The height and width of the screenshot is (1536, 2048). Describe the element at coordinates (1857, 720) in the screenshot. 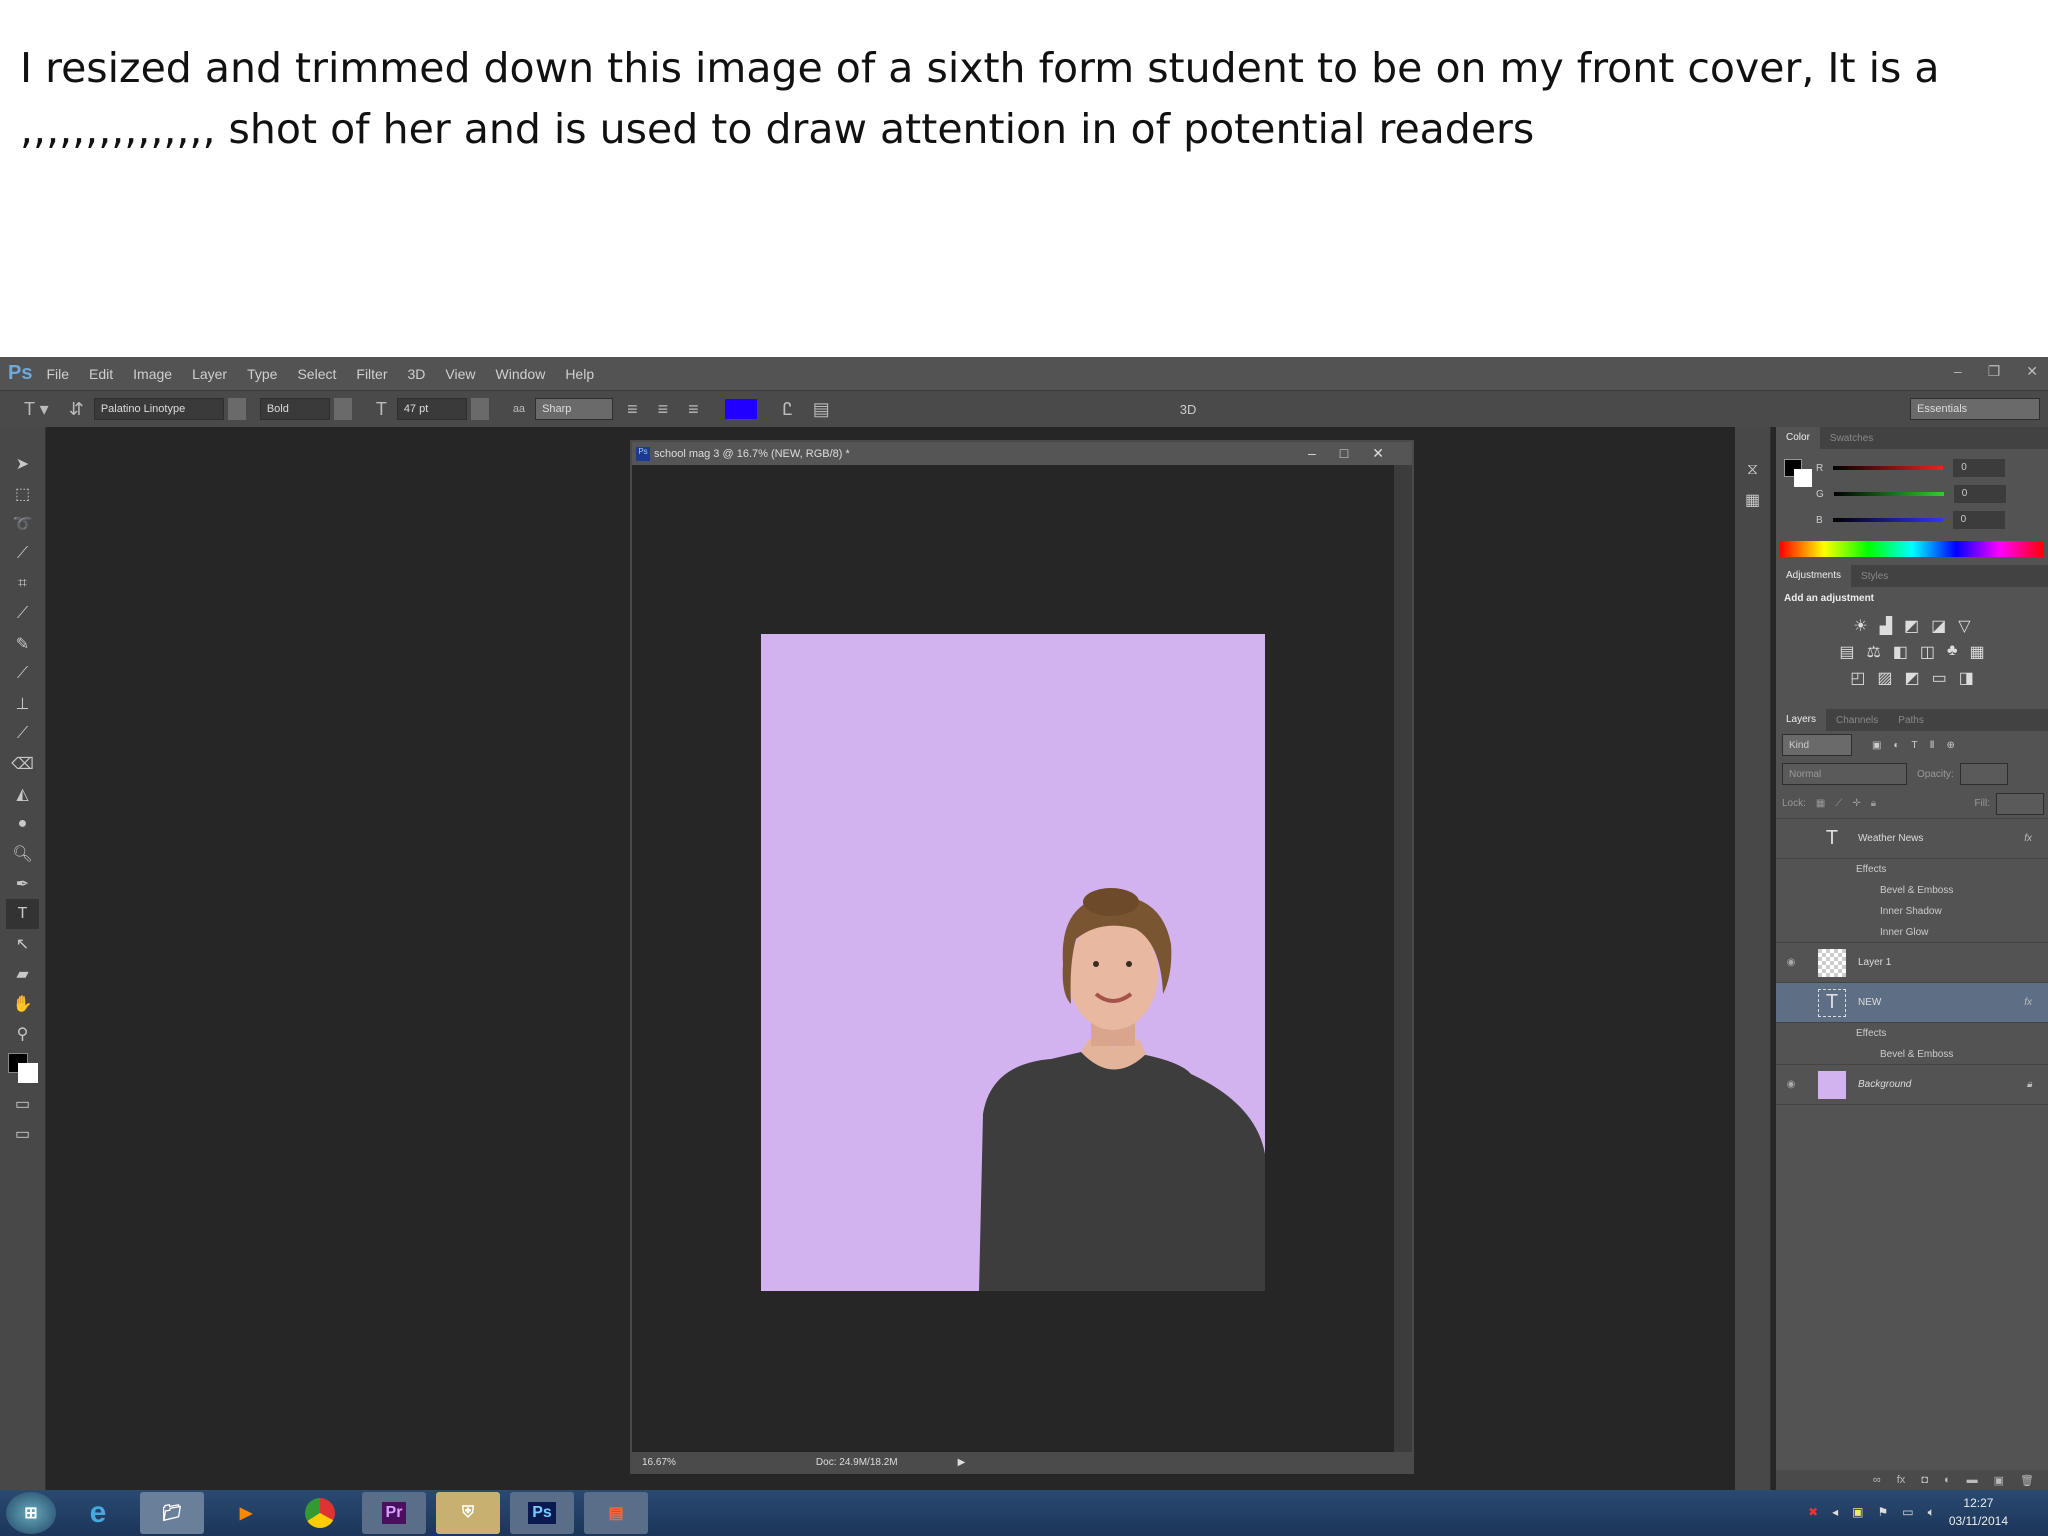

I see `tab-channels: Channels` at that location.